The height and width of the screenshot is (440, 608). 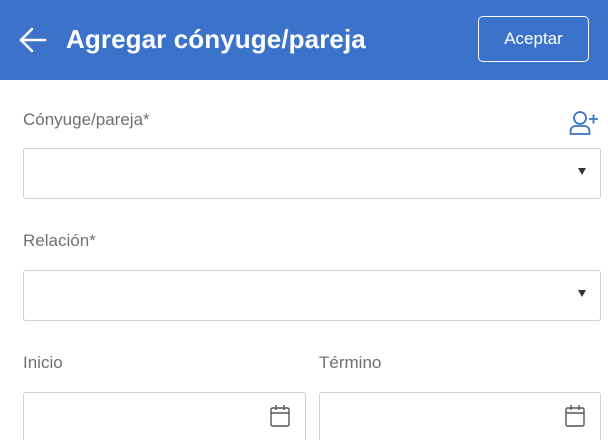 What do you see at coordinates (86, 119) in the screenshot?
I see `spouse-label: Cónyuge/pareja*` at bounding box center [86, 119].